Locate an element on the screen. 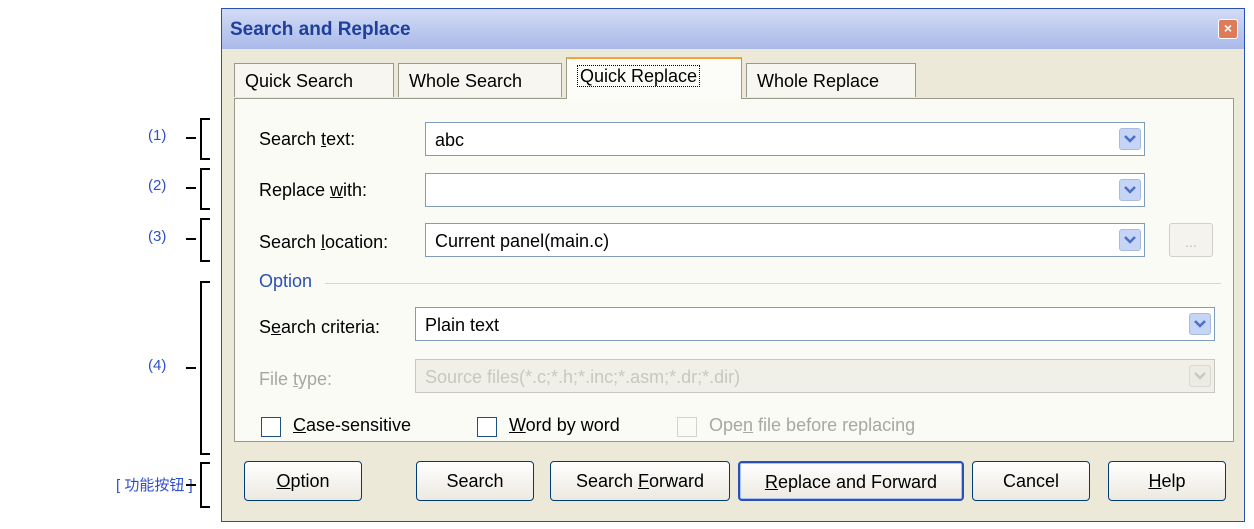 This screenshot has height=529, width=1254. callout-1-bracket is located at coordinates (205, 139).